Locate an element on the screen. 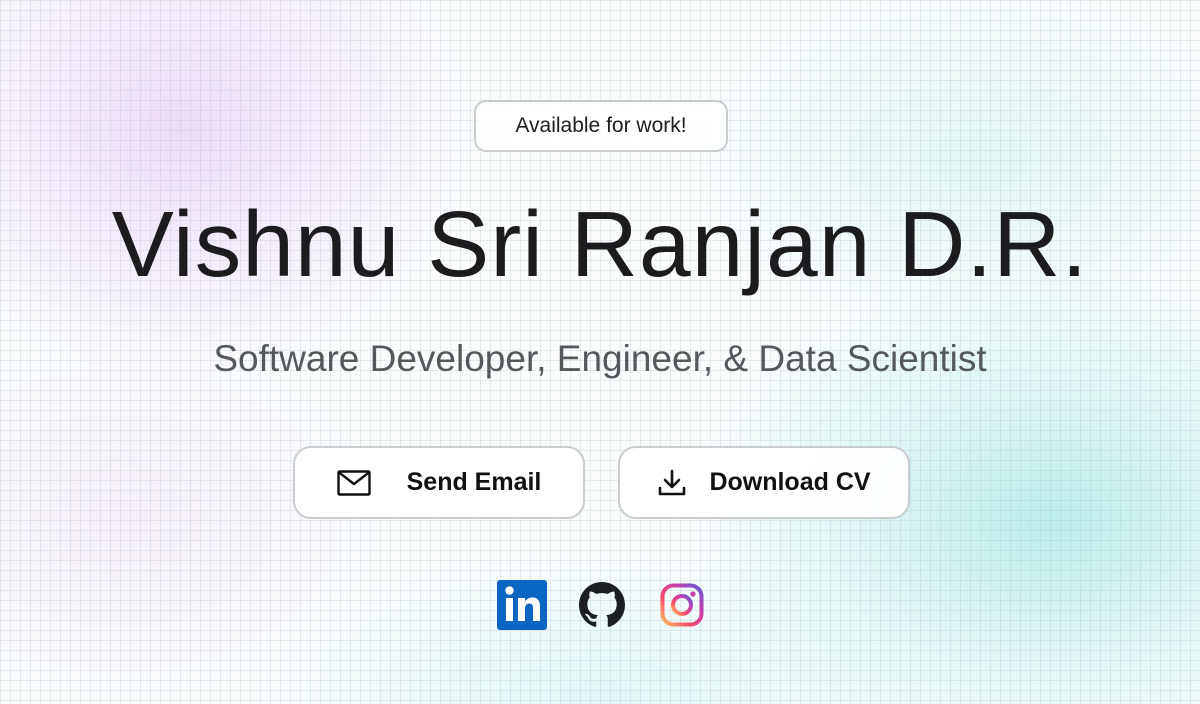 This screenshot has width=1200, height=704. instagram-link is located at coordinates (682, 607).